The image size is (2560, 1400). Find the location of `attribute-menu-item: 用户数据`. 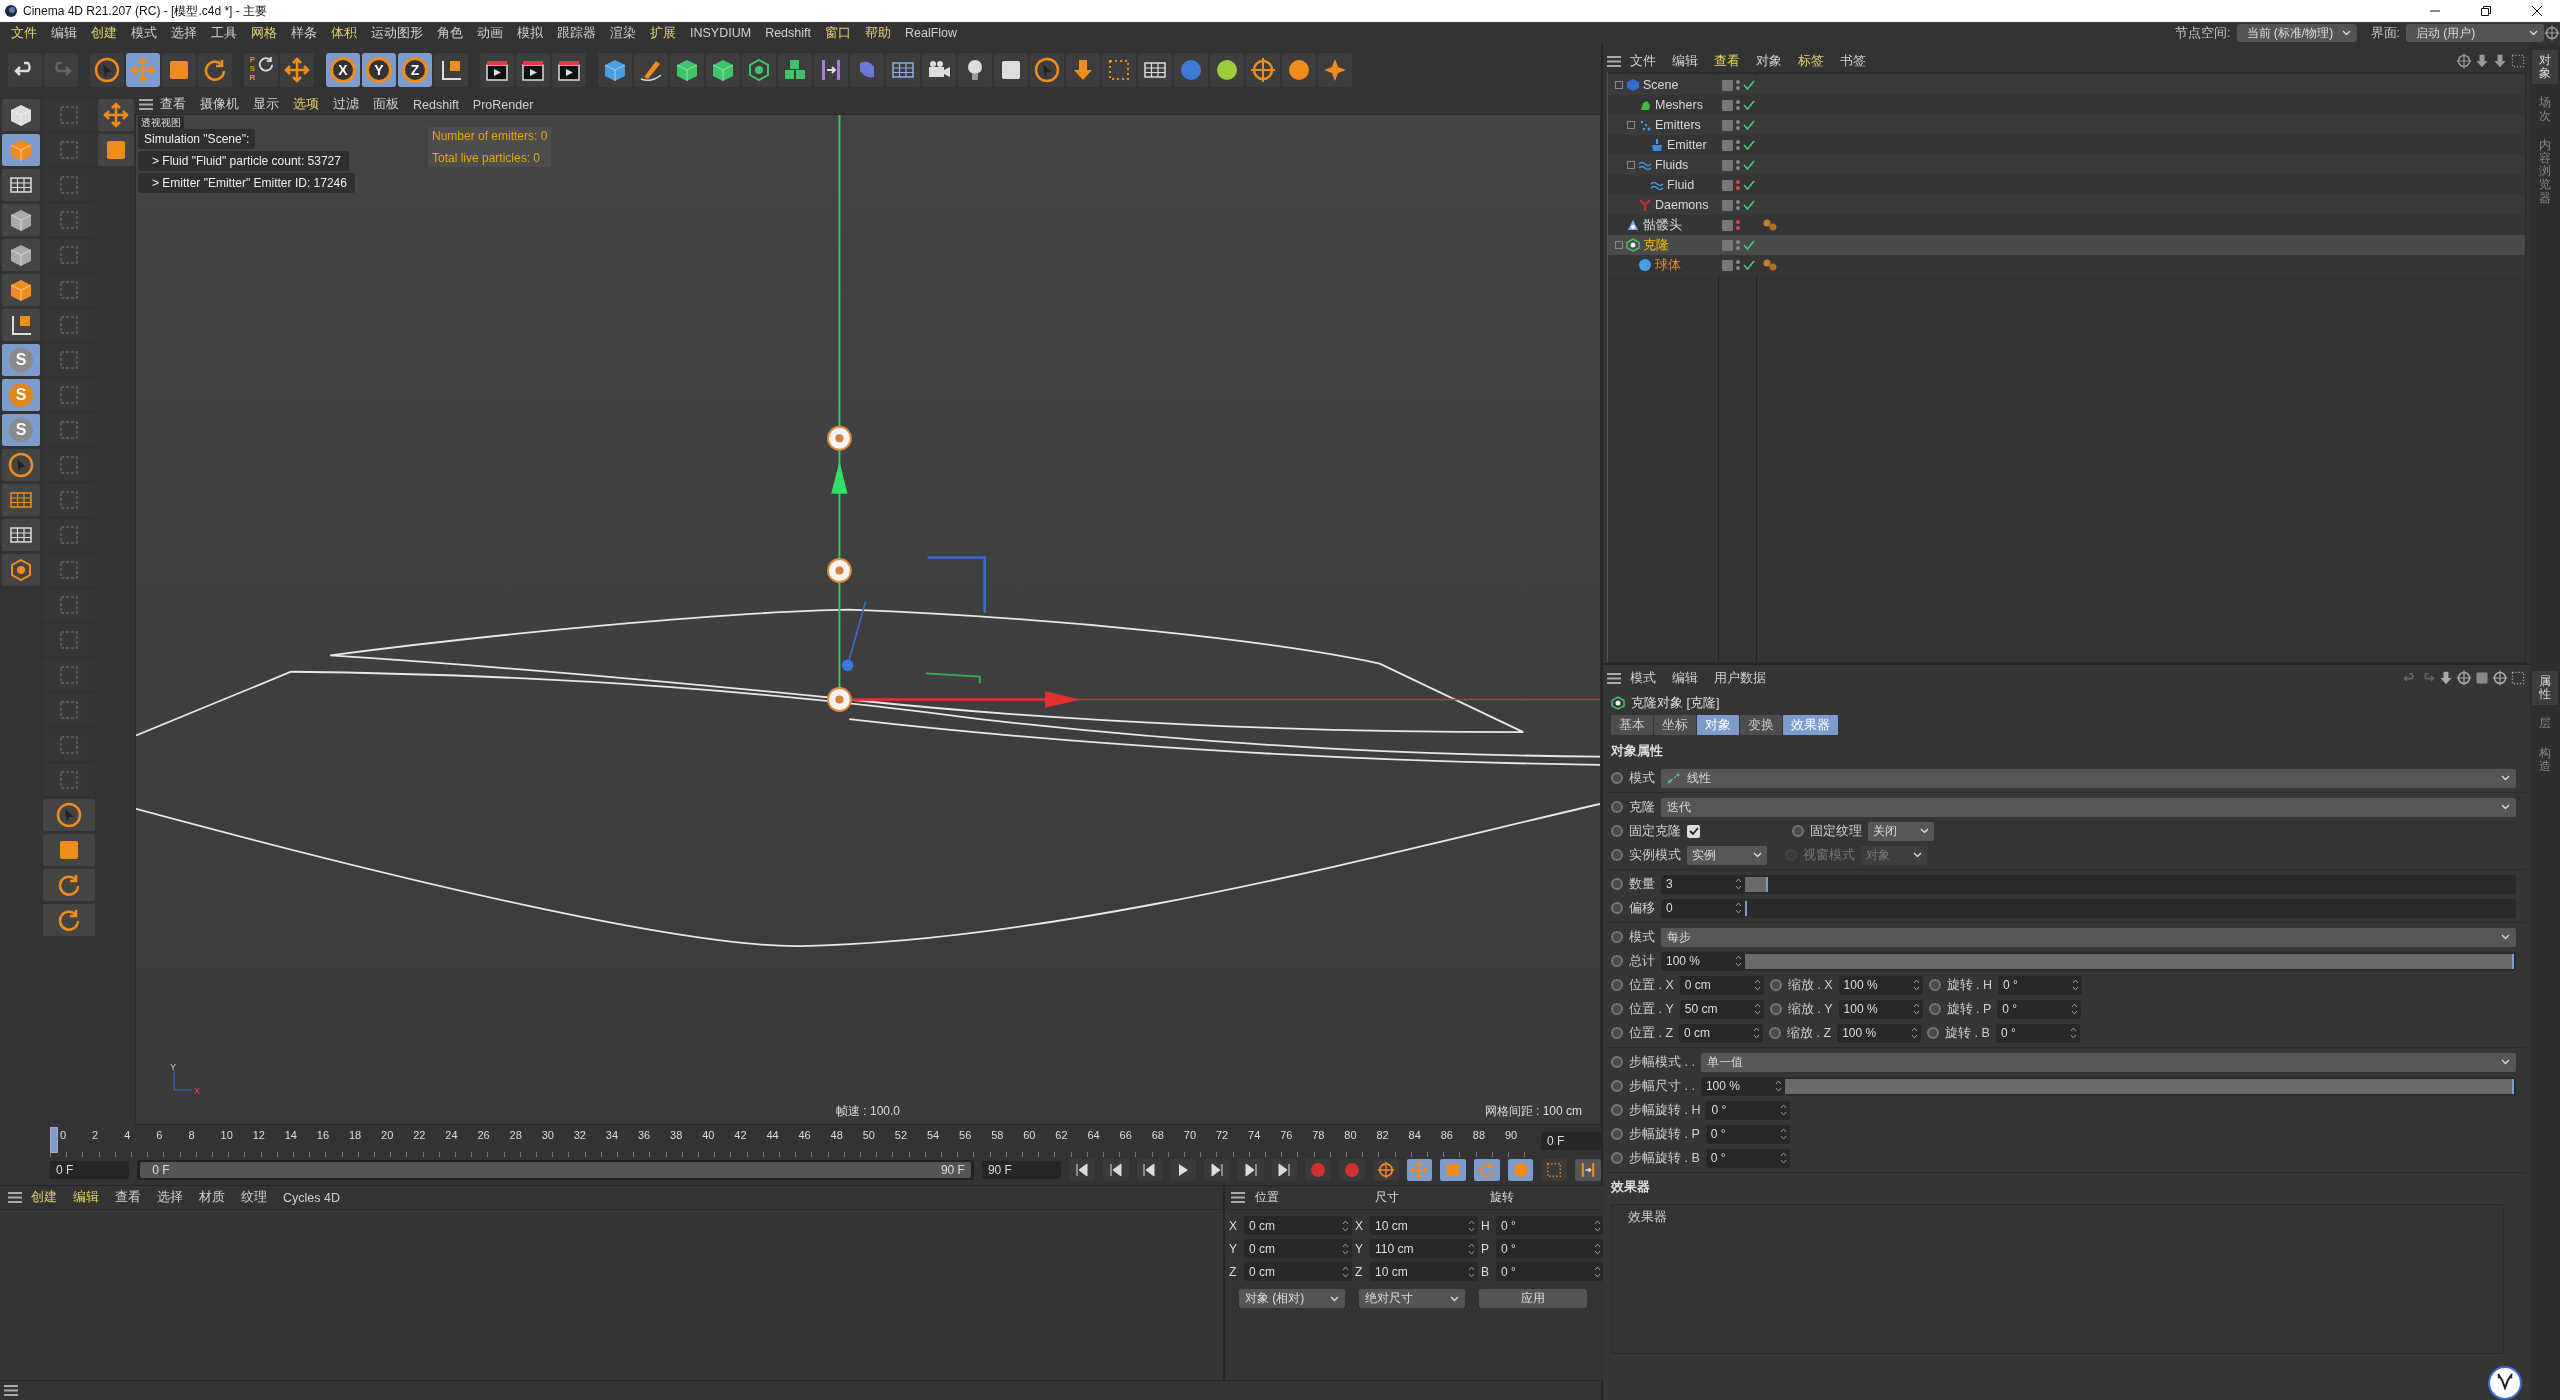

attribute-menu-item: 用户数据 is located at coordinates (1740, 678).